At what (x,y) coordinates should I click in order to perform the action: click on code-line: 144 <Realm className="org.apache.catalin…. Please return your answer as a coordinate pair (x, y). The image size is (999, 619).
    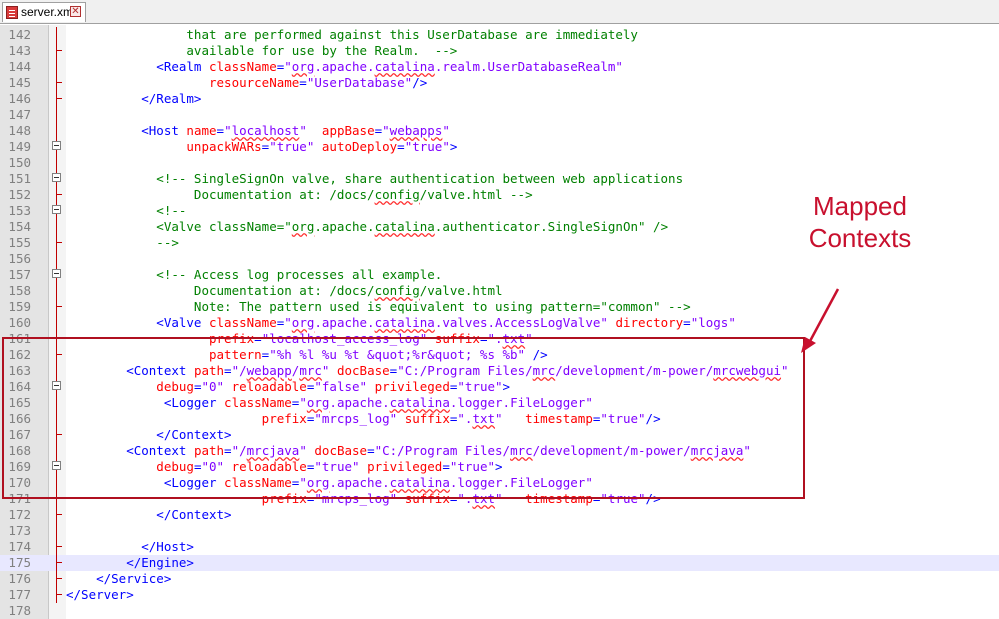
    Looking at the image, I should click on (499, 67).